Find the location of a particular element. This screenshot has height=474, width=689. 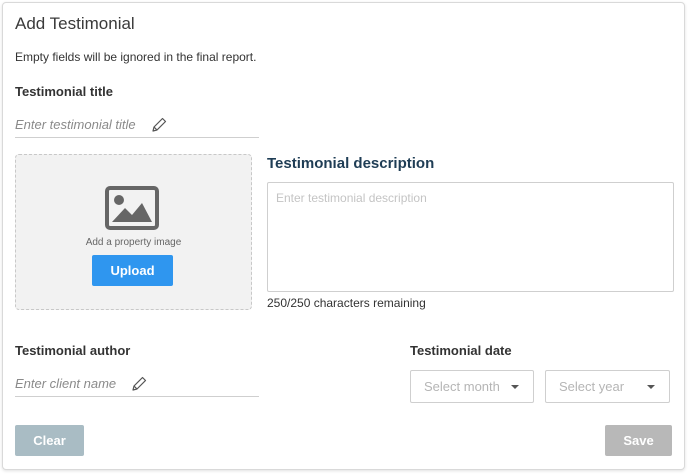

year-select-value: Select year is located at coordinates (592, 386).